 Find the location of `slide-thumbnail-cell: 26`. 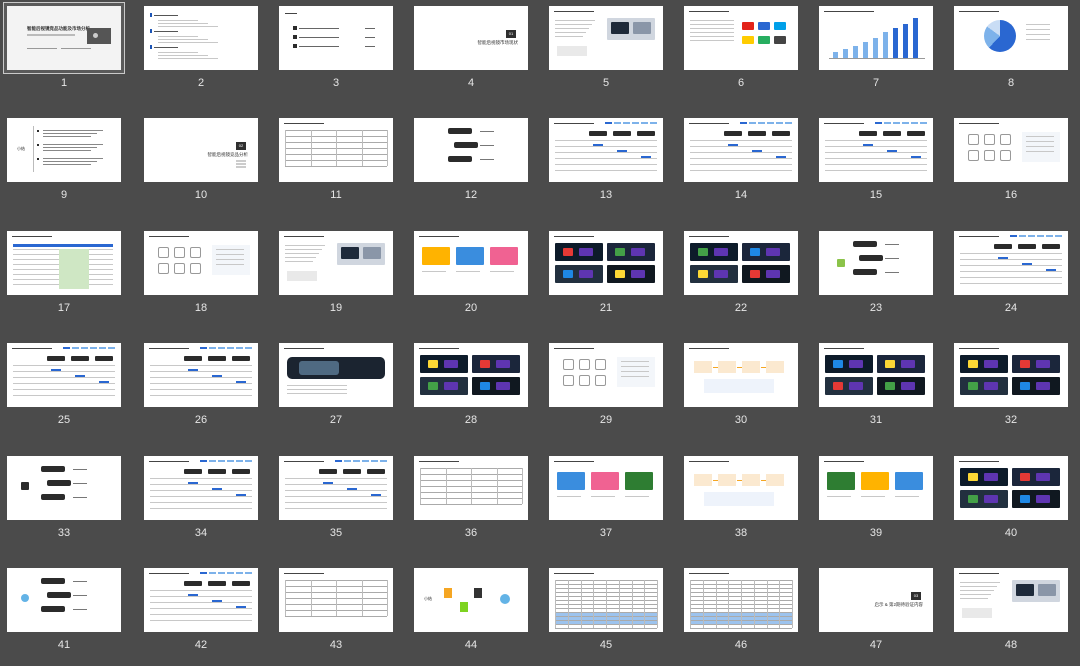

slide-thumbnail-cell: 26 is located at coordinates (201, 392).